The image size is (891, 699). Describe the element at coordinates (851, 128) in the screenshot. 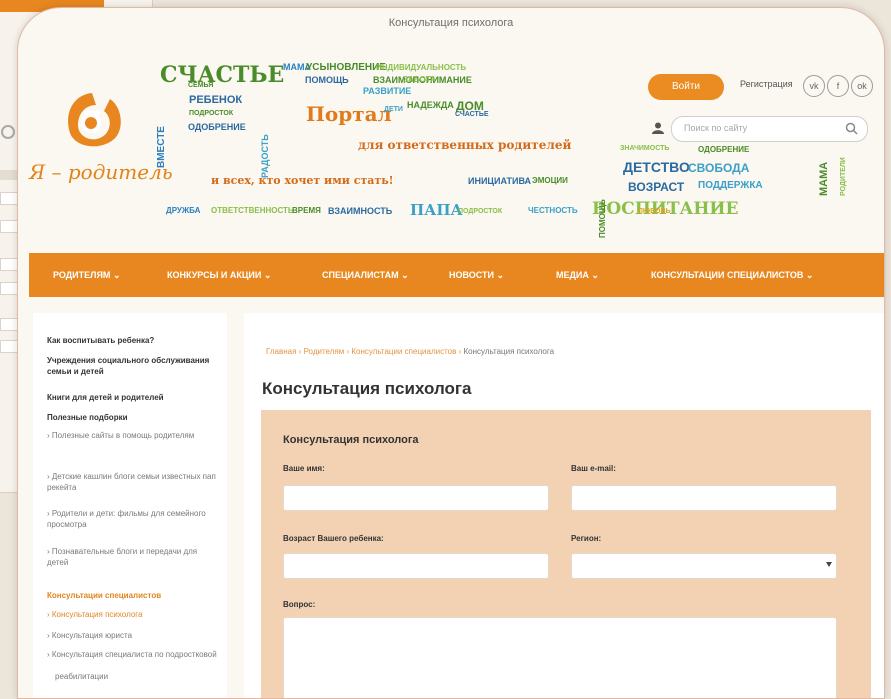

I see `search-icon` at that location.